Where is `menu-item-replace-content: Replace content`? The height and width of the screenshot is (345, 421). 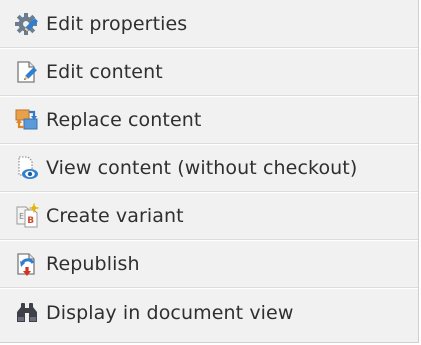 menu-item-replace-content: Replace content is located at coordinates (209, 120).